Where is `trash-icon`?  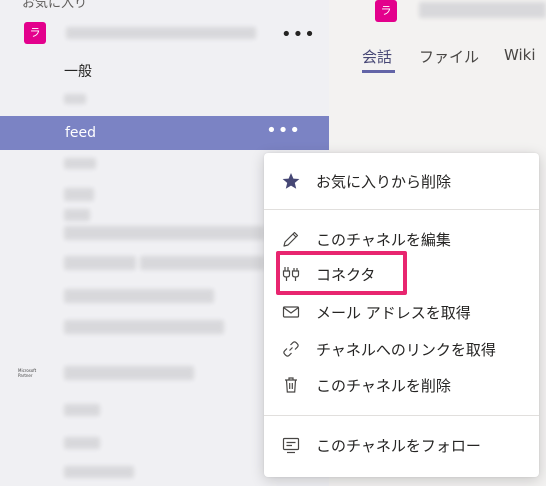 trash-icon is located at coordinates (291, 385).